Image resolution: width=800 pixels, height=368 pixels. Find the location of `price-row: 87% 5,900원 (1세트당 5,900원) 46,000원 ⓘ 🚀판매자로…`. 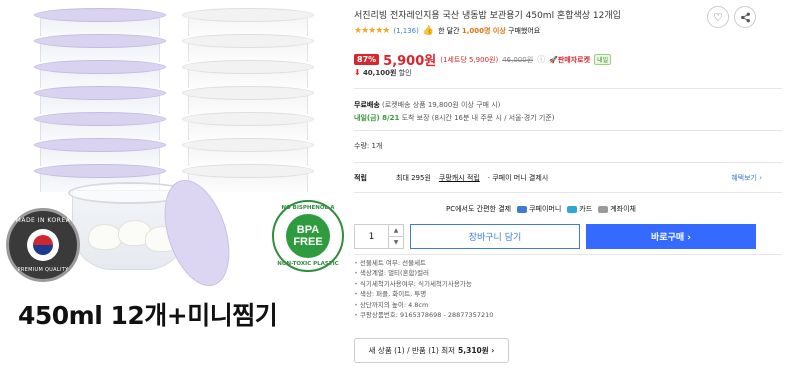

price-row: 87% 5,900원 (1세트당 5,900원) 46,000원 ⓘ 🚀판매자로… is located at coordinates (483, 59).